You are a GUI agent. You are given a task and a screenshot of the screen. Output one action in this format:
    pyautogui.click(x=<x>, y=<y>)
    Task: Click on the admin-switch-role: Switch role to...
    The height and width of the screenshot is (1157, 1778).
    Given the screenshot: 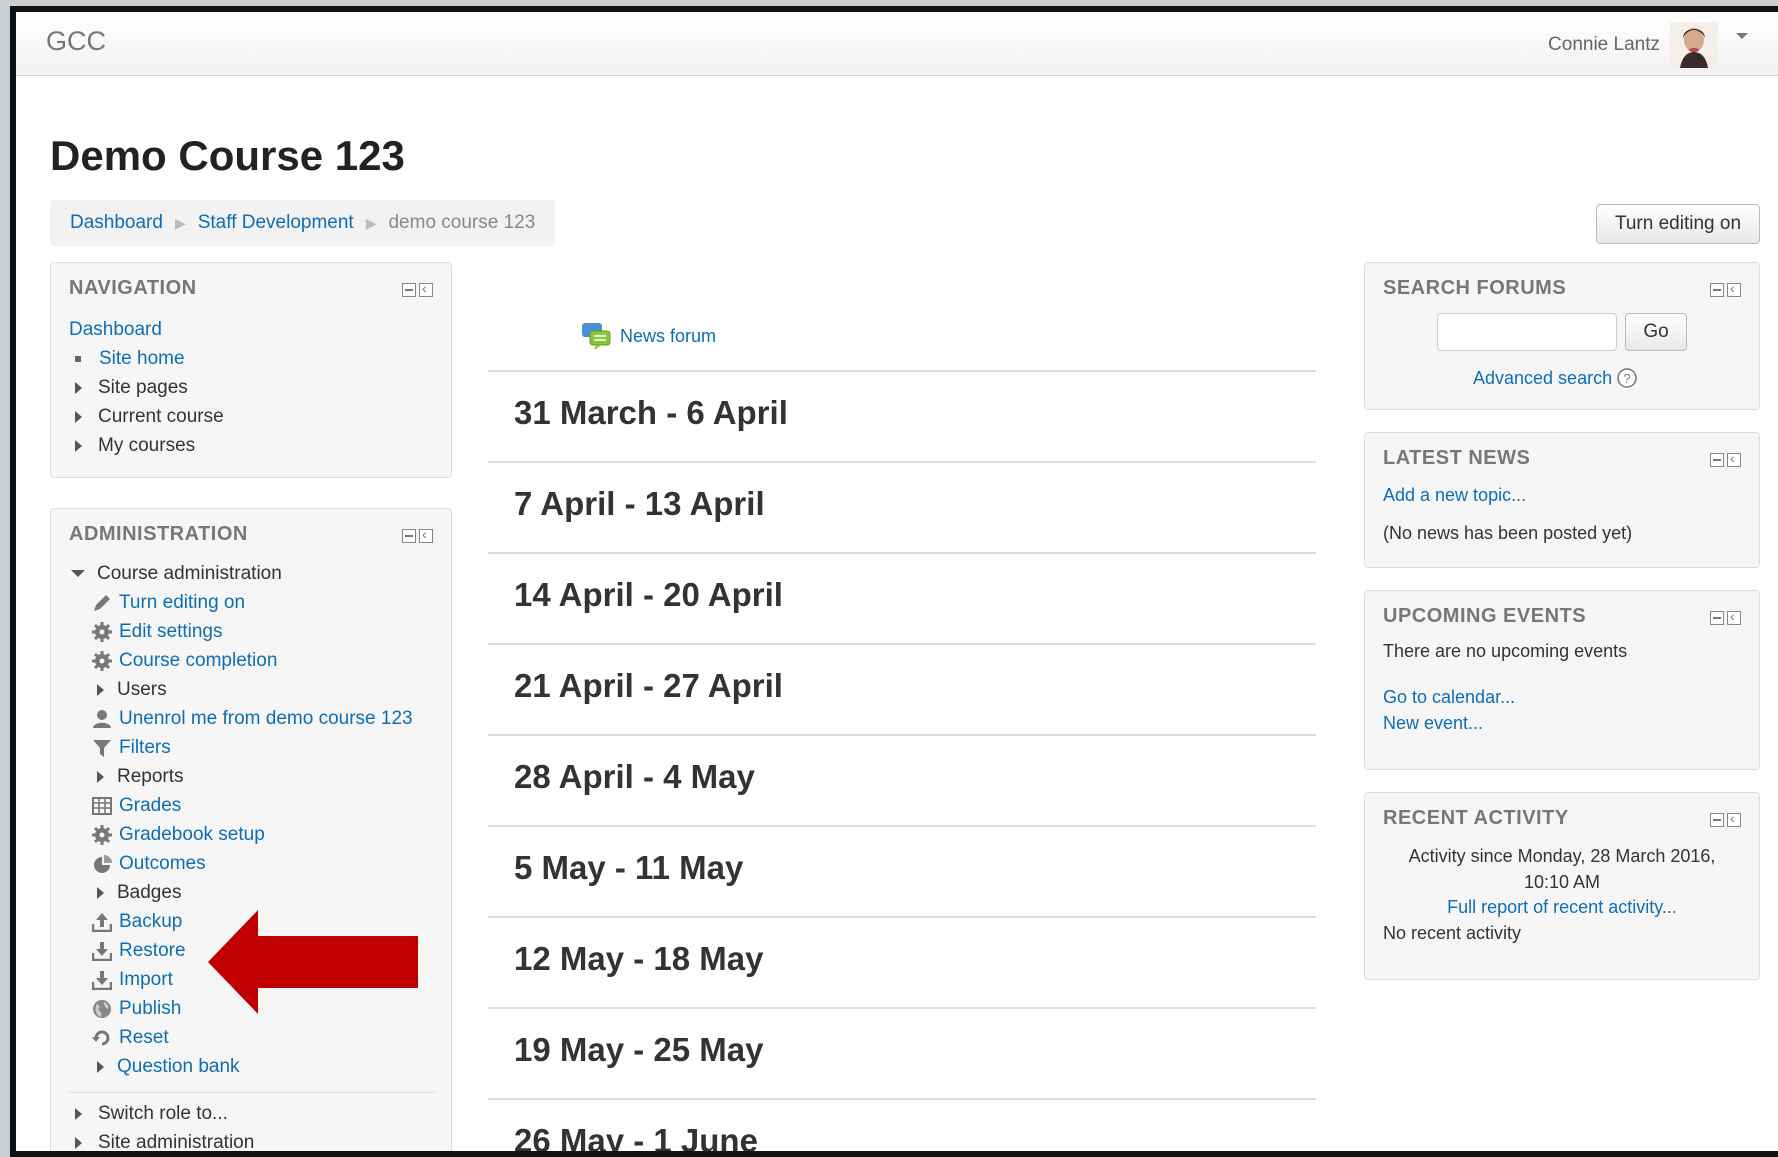 What is the action you would take?
    pyautogui.click(x=252, y=1113)
    